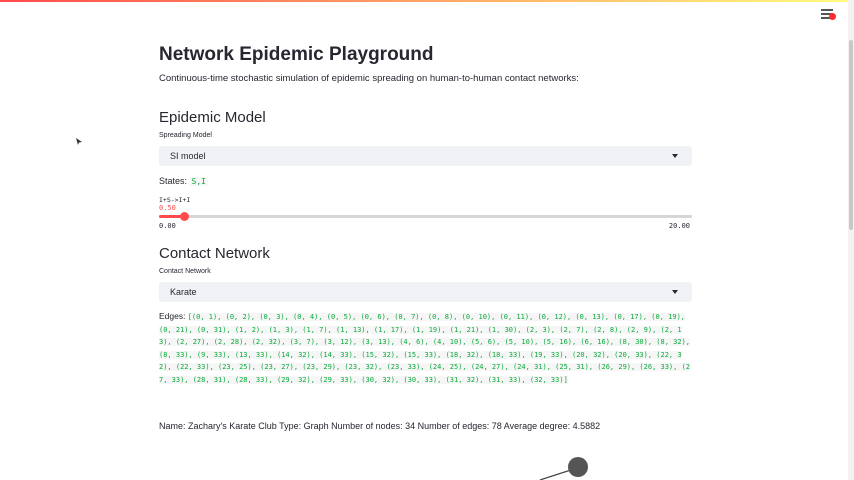 Image resolution: width=854 pixels, height=480 pixels. Describe the element at coordinates (175, 200) in the screenshot. I see `rate-slider-label: I+S->I+I` at that location.